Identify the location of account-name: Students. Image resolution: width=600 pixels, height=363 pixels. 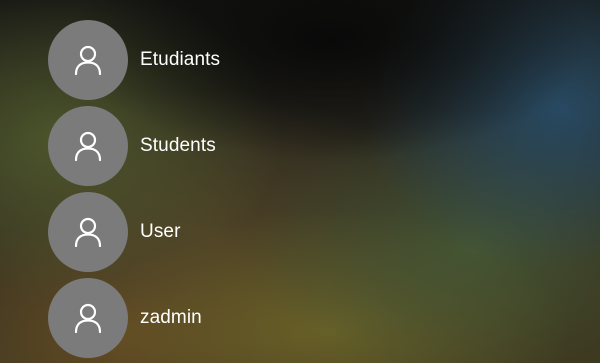
(178, 145).